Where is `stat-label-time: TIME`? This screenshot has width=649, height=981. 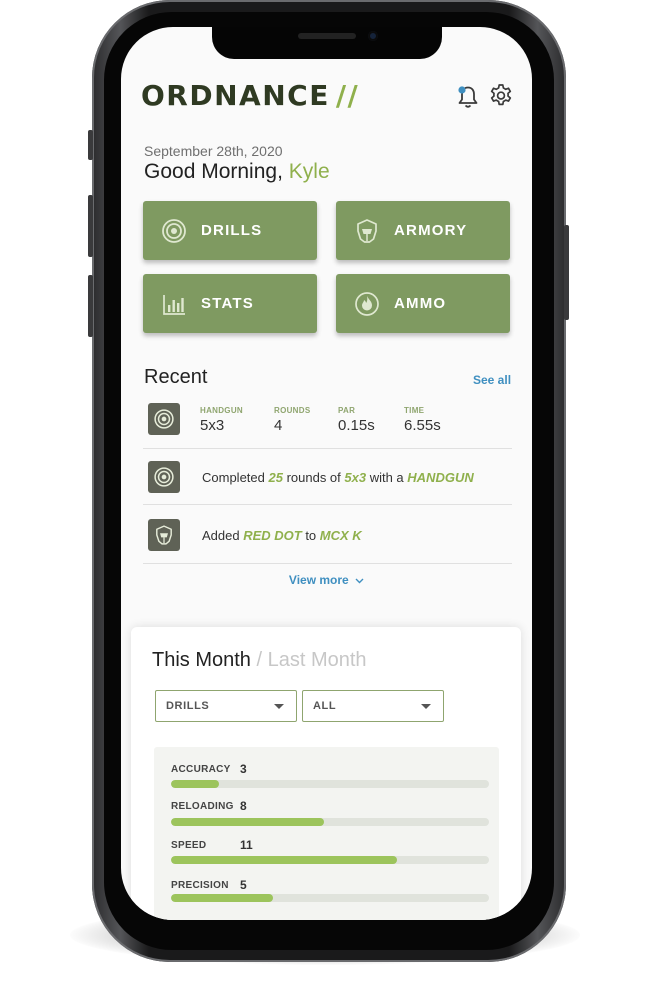
stat-label-time: TIME is located at coordinates (414, 410).